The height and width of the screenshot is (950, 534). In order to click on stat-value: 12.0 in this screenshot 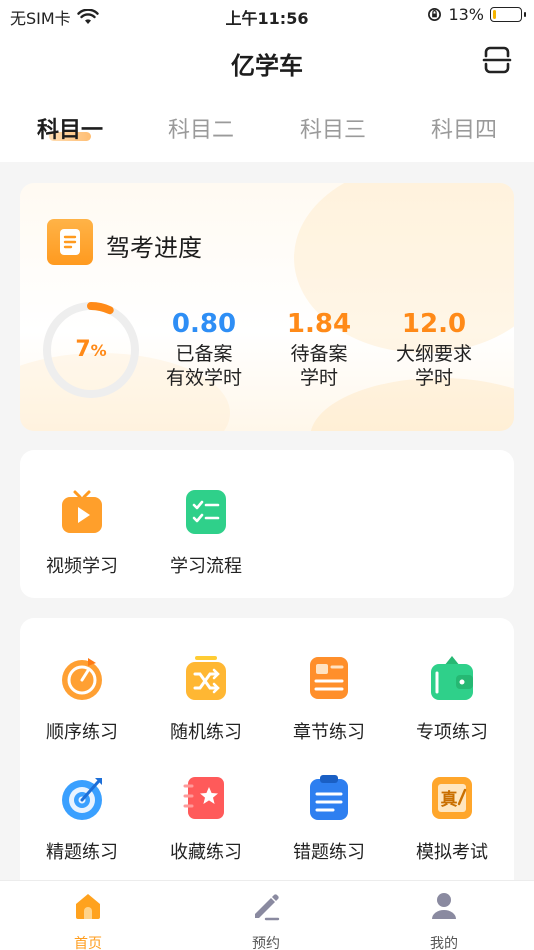, I will do `click(434, 324)`.